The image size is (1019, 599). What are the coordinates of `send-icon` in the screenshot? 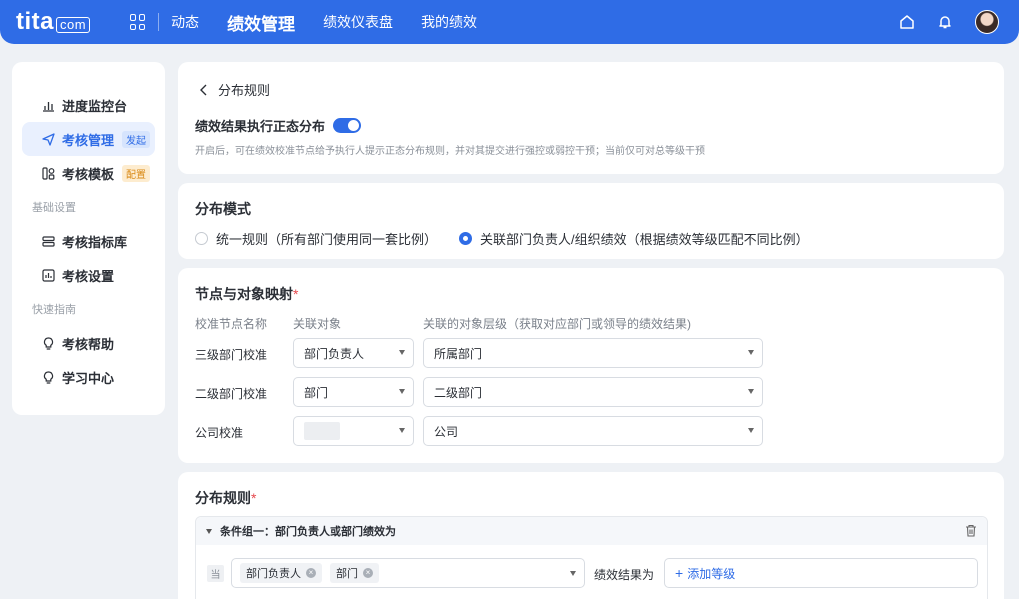 It's located at (48, 139).